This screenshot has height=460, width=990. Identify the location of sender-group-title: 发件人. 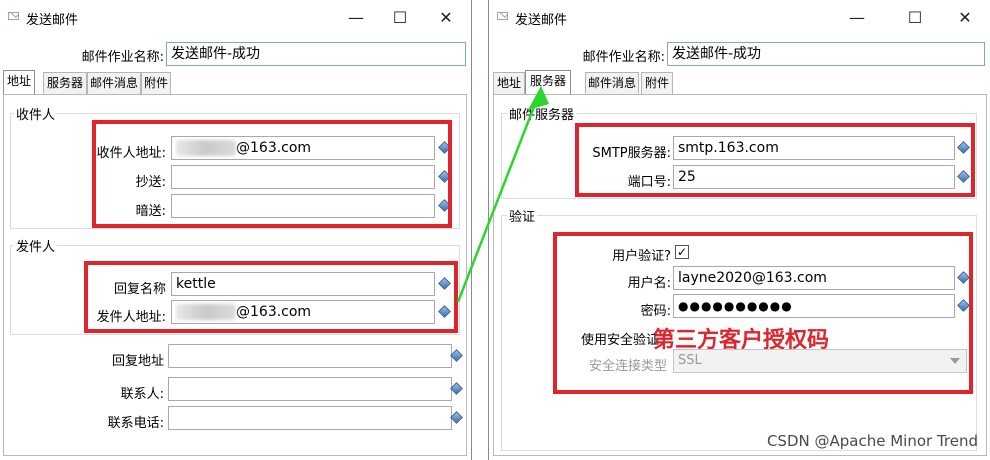
(36, 245).